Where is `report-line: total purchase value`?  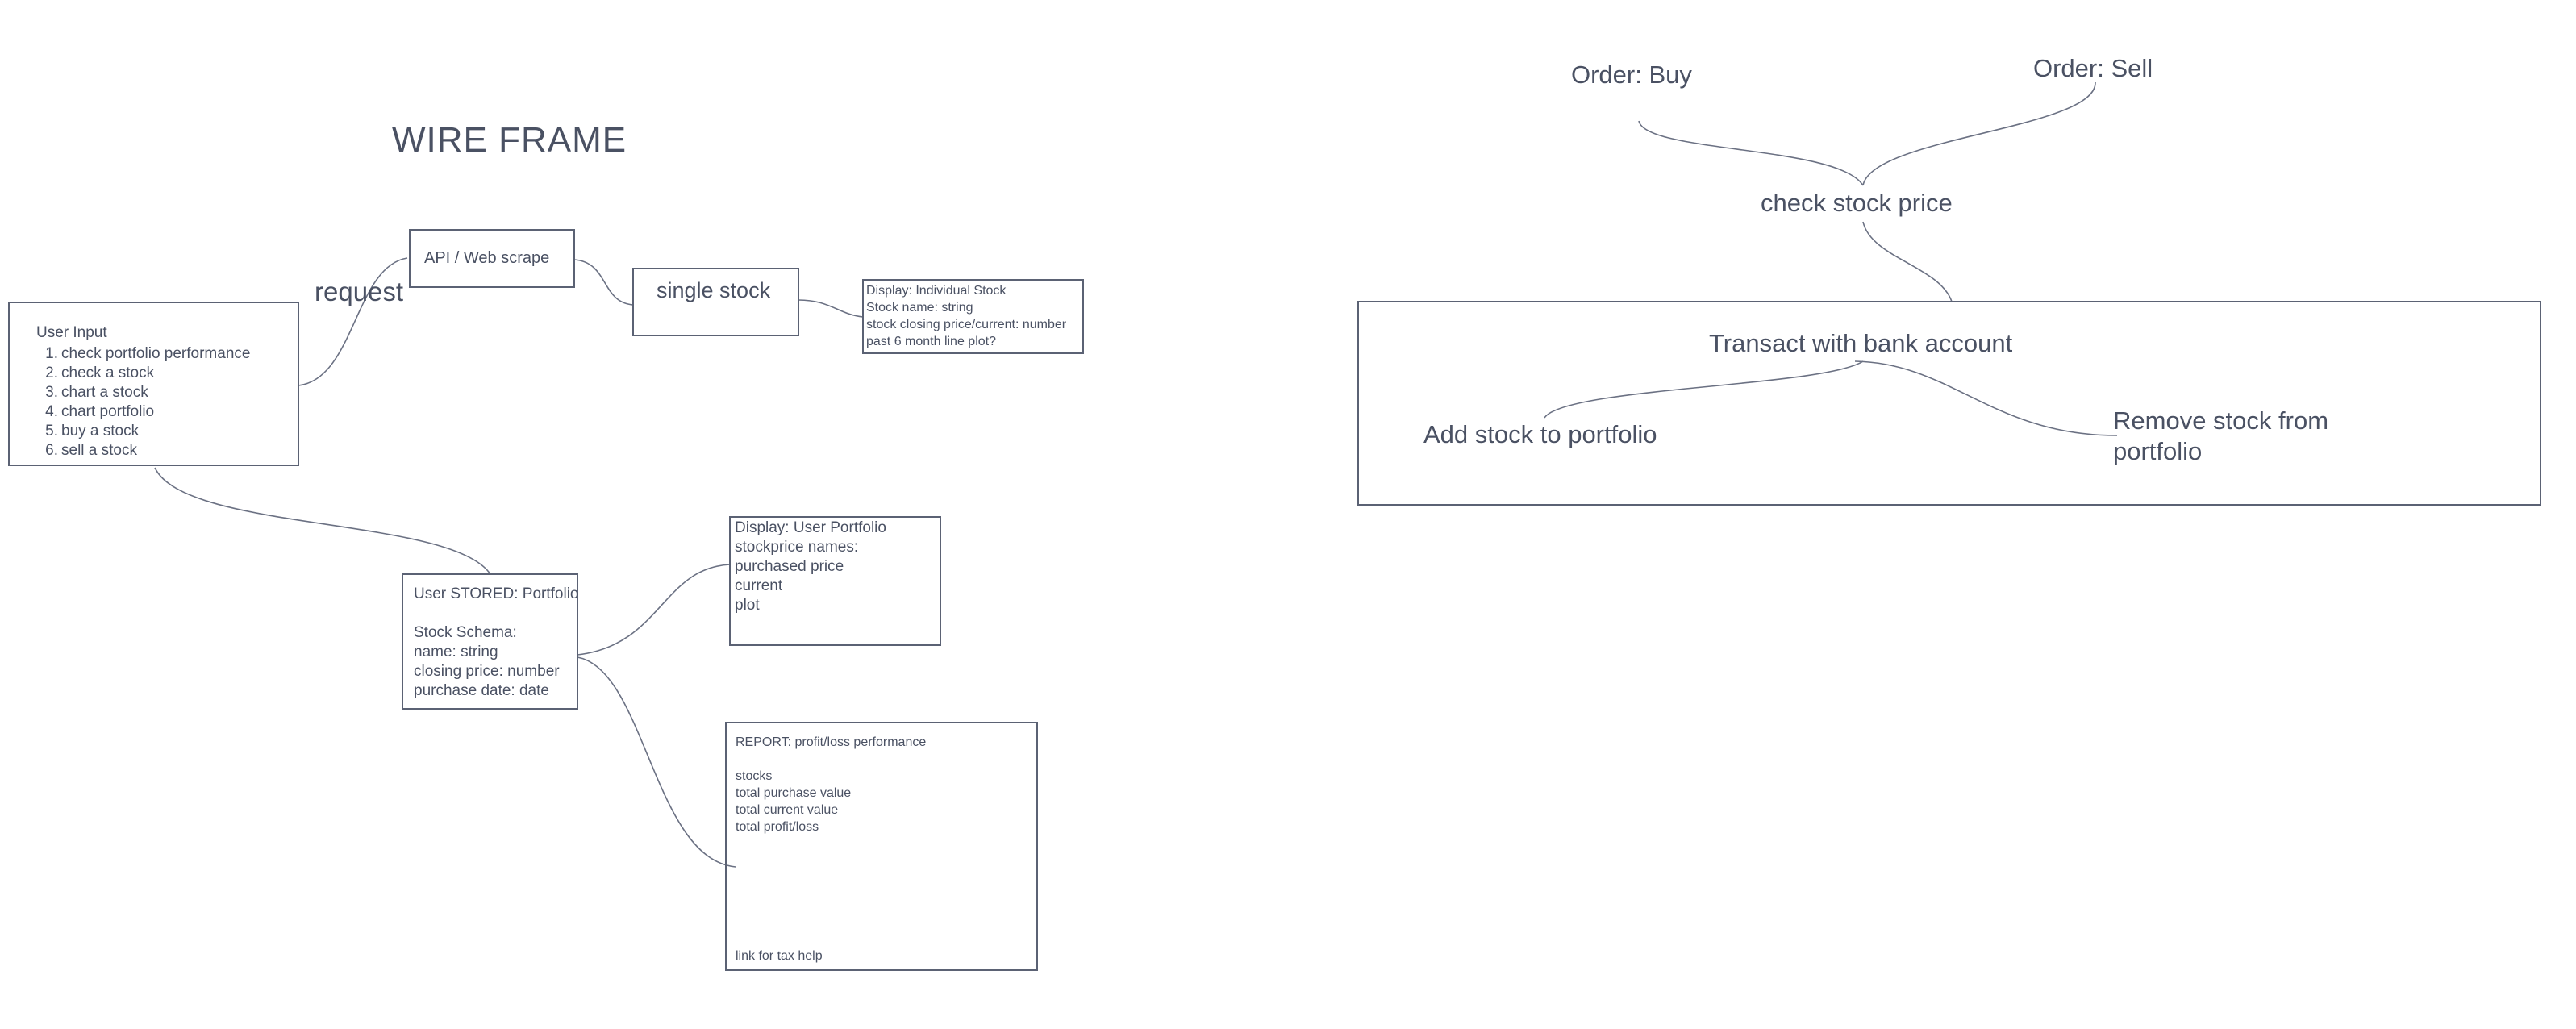 report-line: total purchase value is located at coordinates (794, 793).